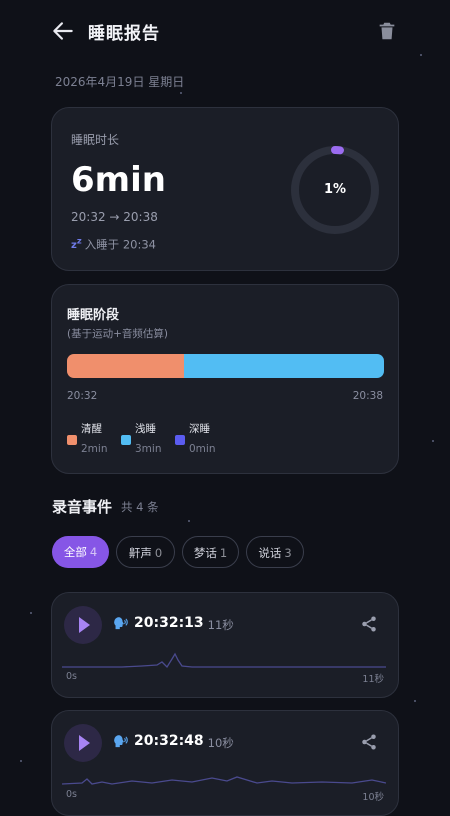 This screenshot has height=816, width=450. What do you see at coordinates (120, 82) in the screenshot?
I see `report-date: 2026年4月19日 星期日` at bounding box center [120, 82].